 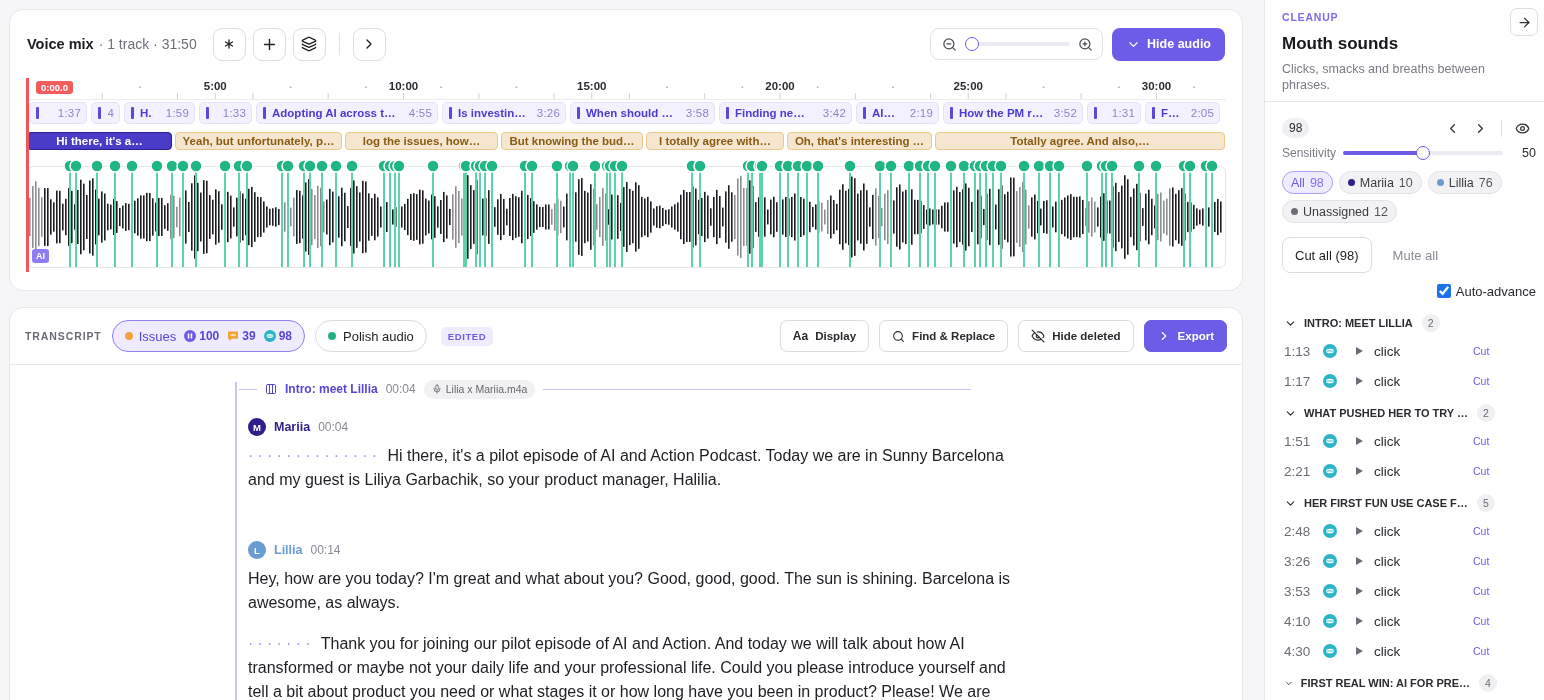 What do you see at coordinates (972, 44) in the screenshot?
I see `zoom-slider-thumb` at bounding box center [972, 44].